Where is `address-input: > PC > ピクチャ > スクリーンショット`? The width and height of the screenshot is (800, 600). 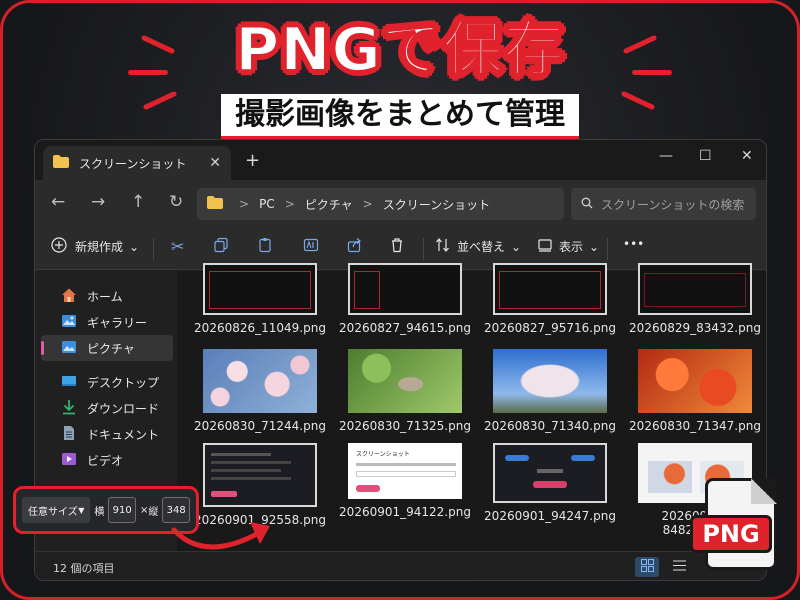
address-input: > PC > ピクチャ > スクリーンショット is located at coordinates (380, 204).